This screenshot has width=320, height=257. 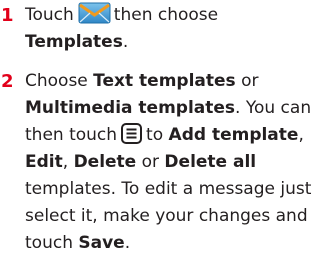 I want to click on step-2-line-6: select it, make your changes and, so click(x=166, y=216).